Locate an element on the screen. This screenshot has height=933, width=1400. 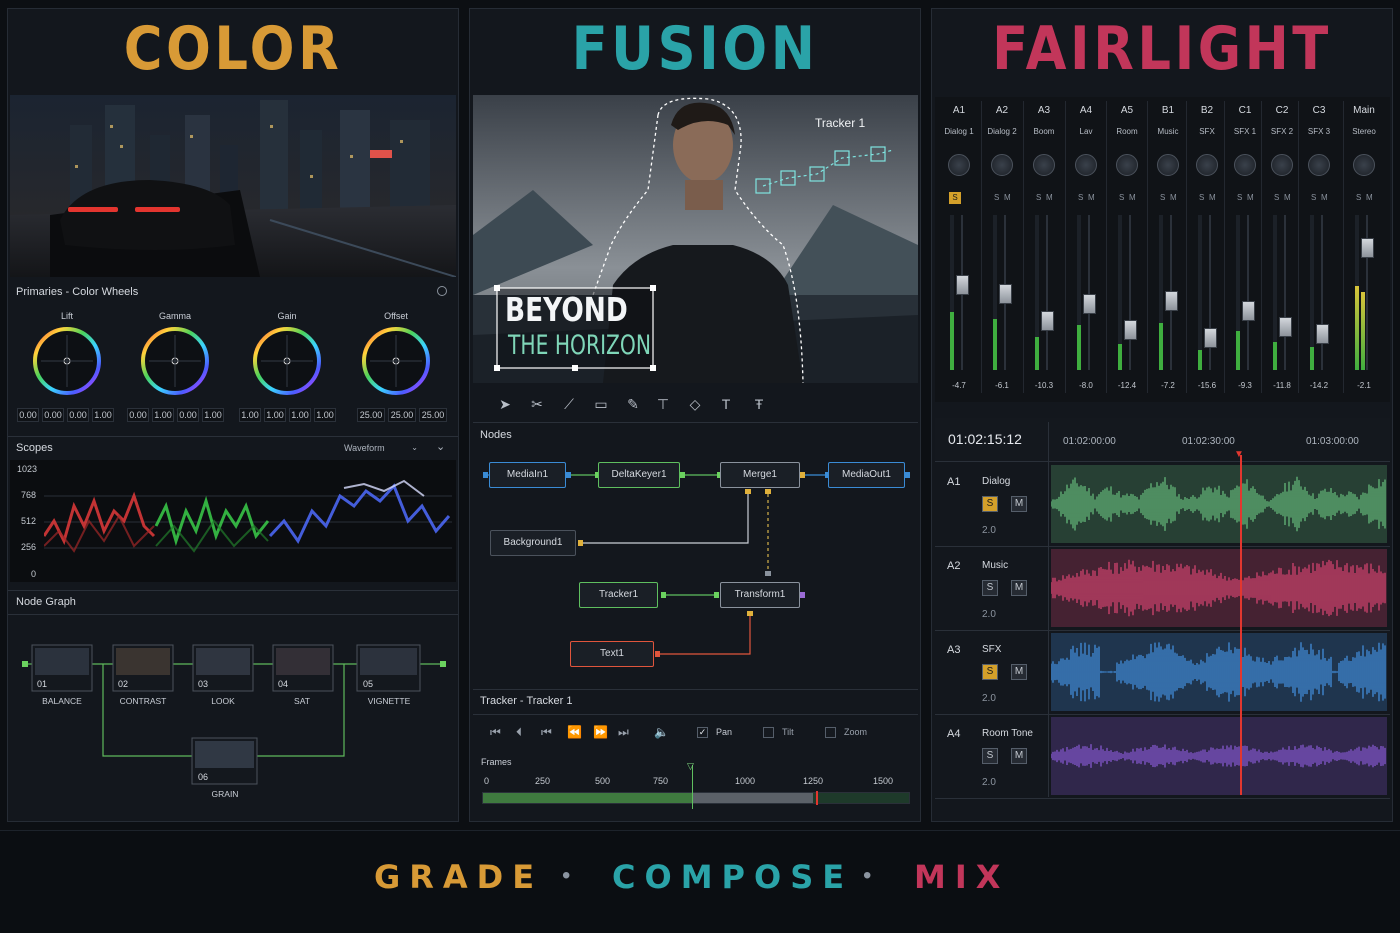
playhead-handle-icon: ▼ is located at coordinates (1239, 454).